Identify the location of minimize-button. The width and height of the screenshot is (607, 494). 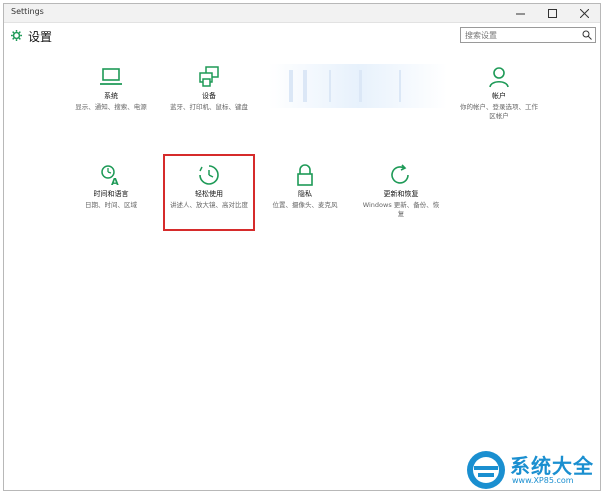
(520, 13).